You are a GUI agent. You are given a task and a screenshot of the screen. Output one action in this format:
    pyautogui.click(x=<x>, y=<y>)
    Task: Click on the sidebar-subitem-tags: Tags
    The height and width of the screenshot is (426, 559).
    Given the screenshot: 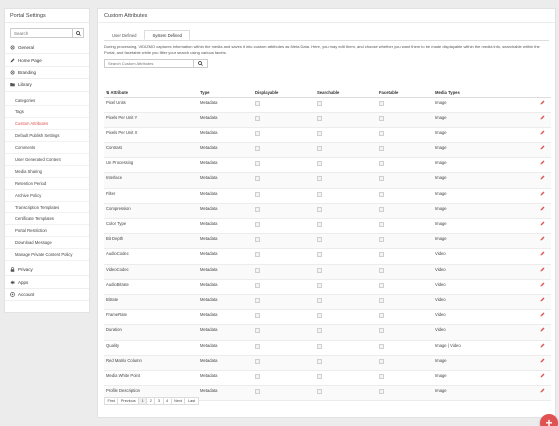 What is the action you would take?
    pyautogui.click(x=47, y=112)
    